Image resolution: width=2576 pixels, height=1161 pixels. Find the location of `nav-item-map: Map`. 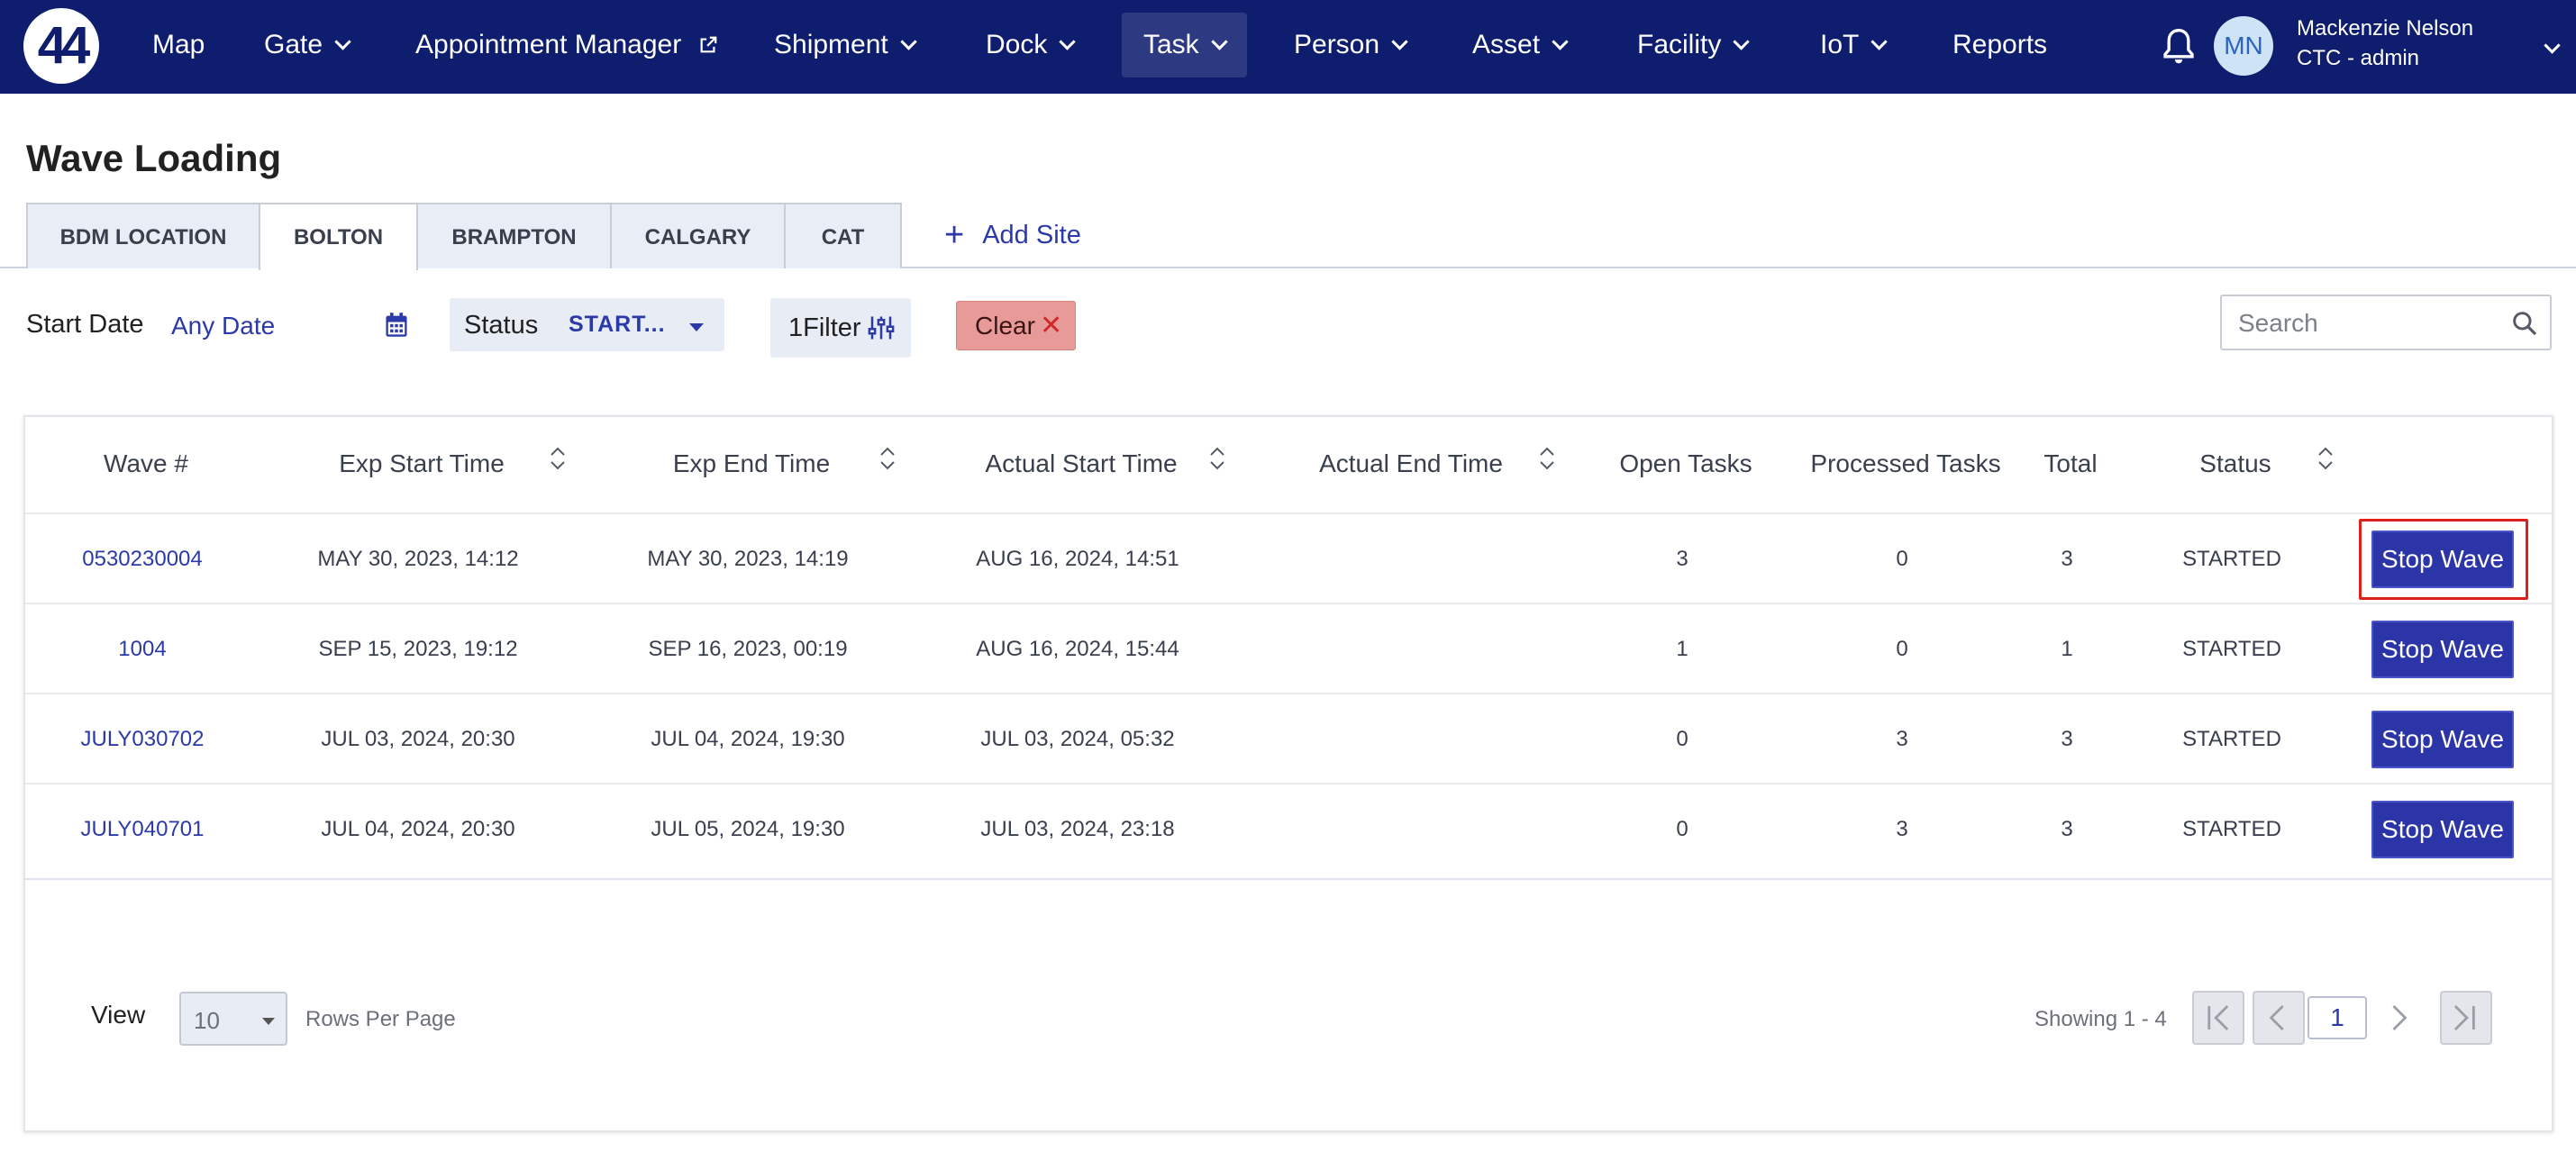

nav-item-map: Map is located at coordinates (178, 45).